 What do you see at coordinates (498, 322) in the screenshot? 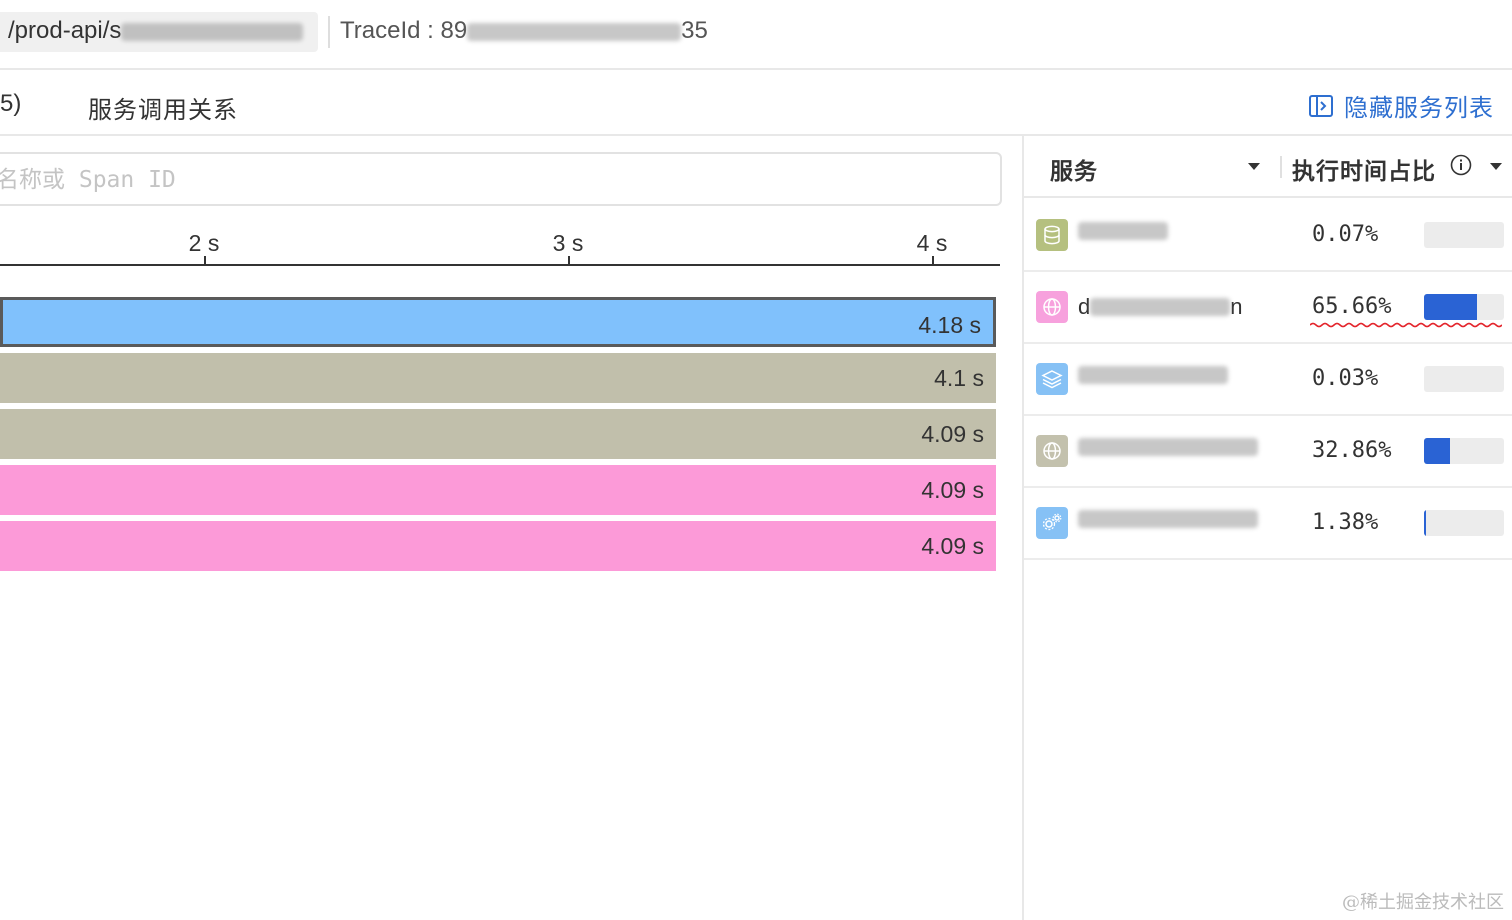
I see `span-bar: 4.18 s` at bounding box center [498, 322].